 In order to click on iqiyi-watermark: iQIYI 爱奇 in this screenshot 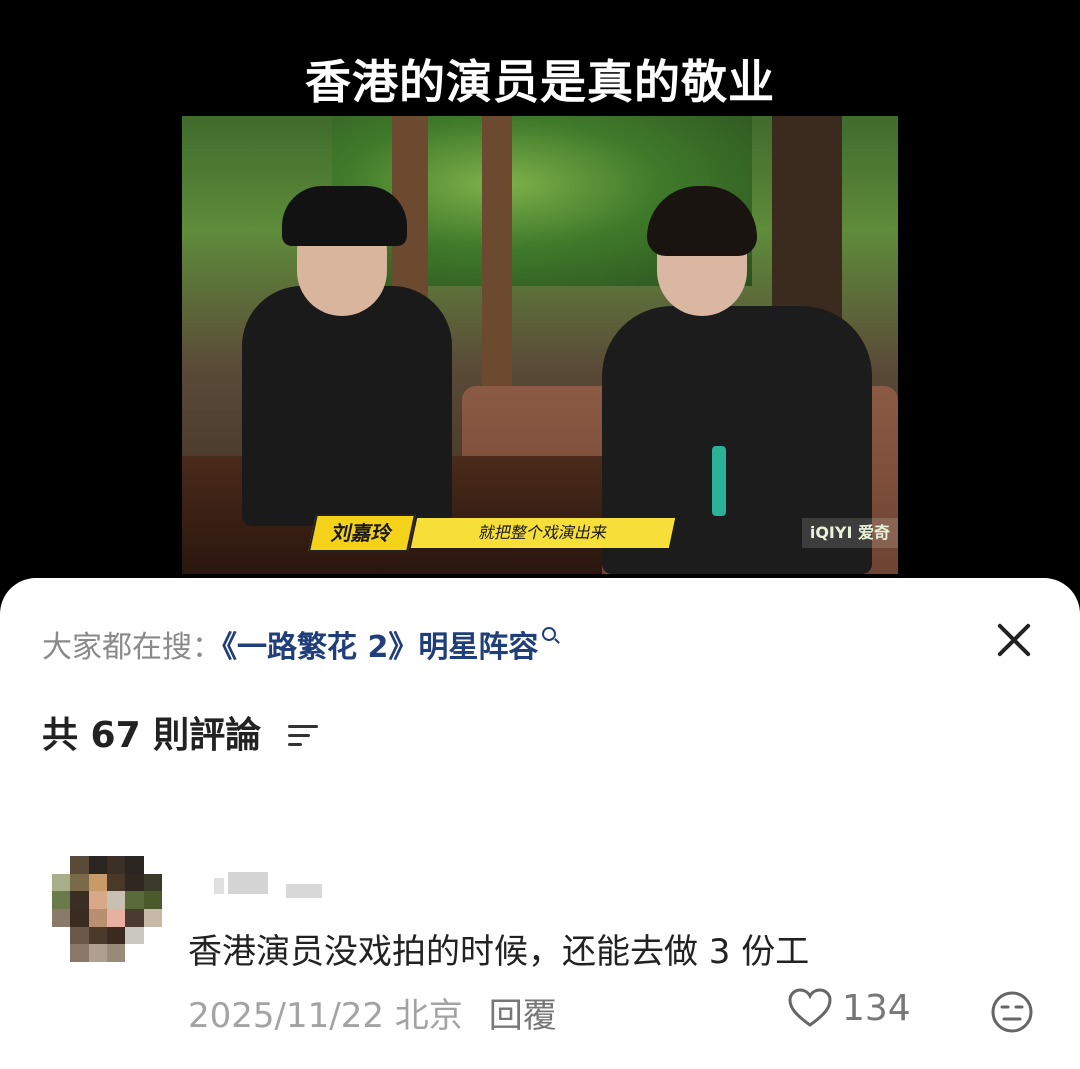, I will do `click(849, 533)`.